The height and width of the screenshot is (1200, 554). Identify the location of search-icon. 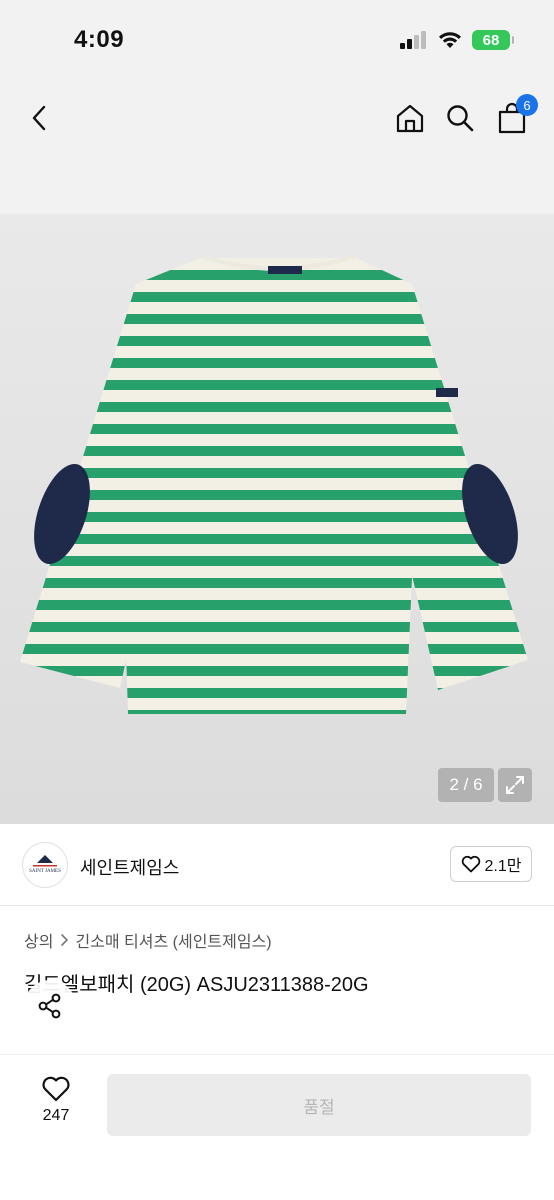
(460, 118).